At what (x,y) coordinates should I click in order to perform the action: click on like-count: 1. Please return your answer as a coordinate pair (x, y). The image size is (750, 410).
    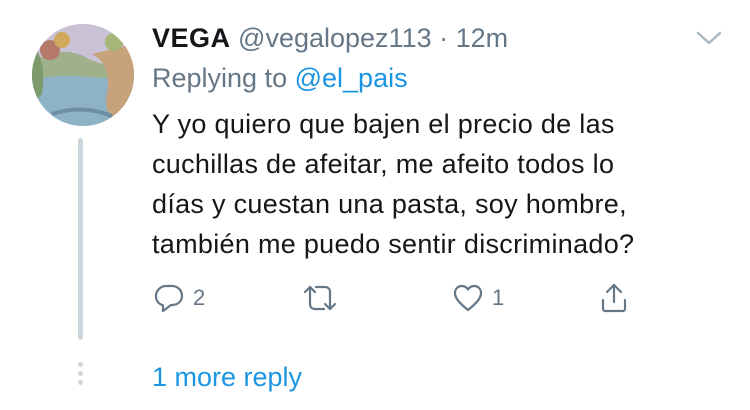
    Looking at the image, I should click on (498, 297).